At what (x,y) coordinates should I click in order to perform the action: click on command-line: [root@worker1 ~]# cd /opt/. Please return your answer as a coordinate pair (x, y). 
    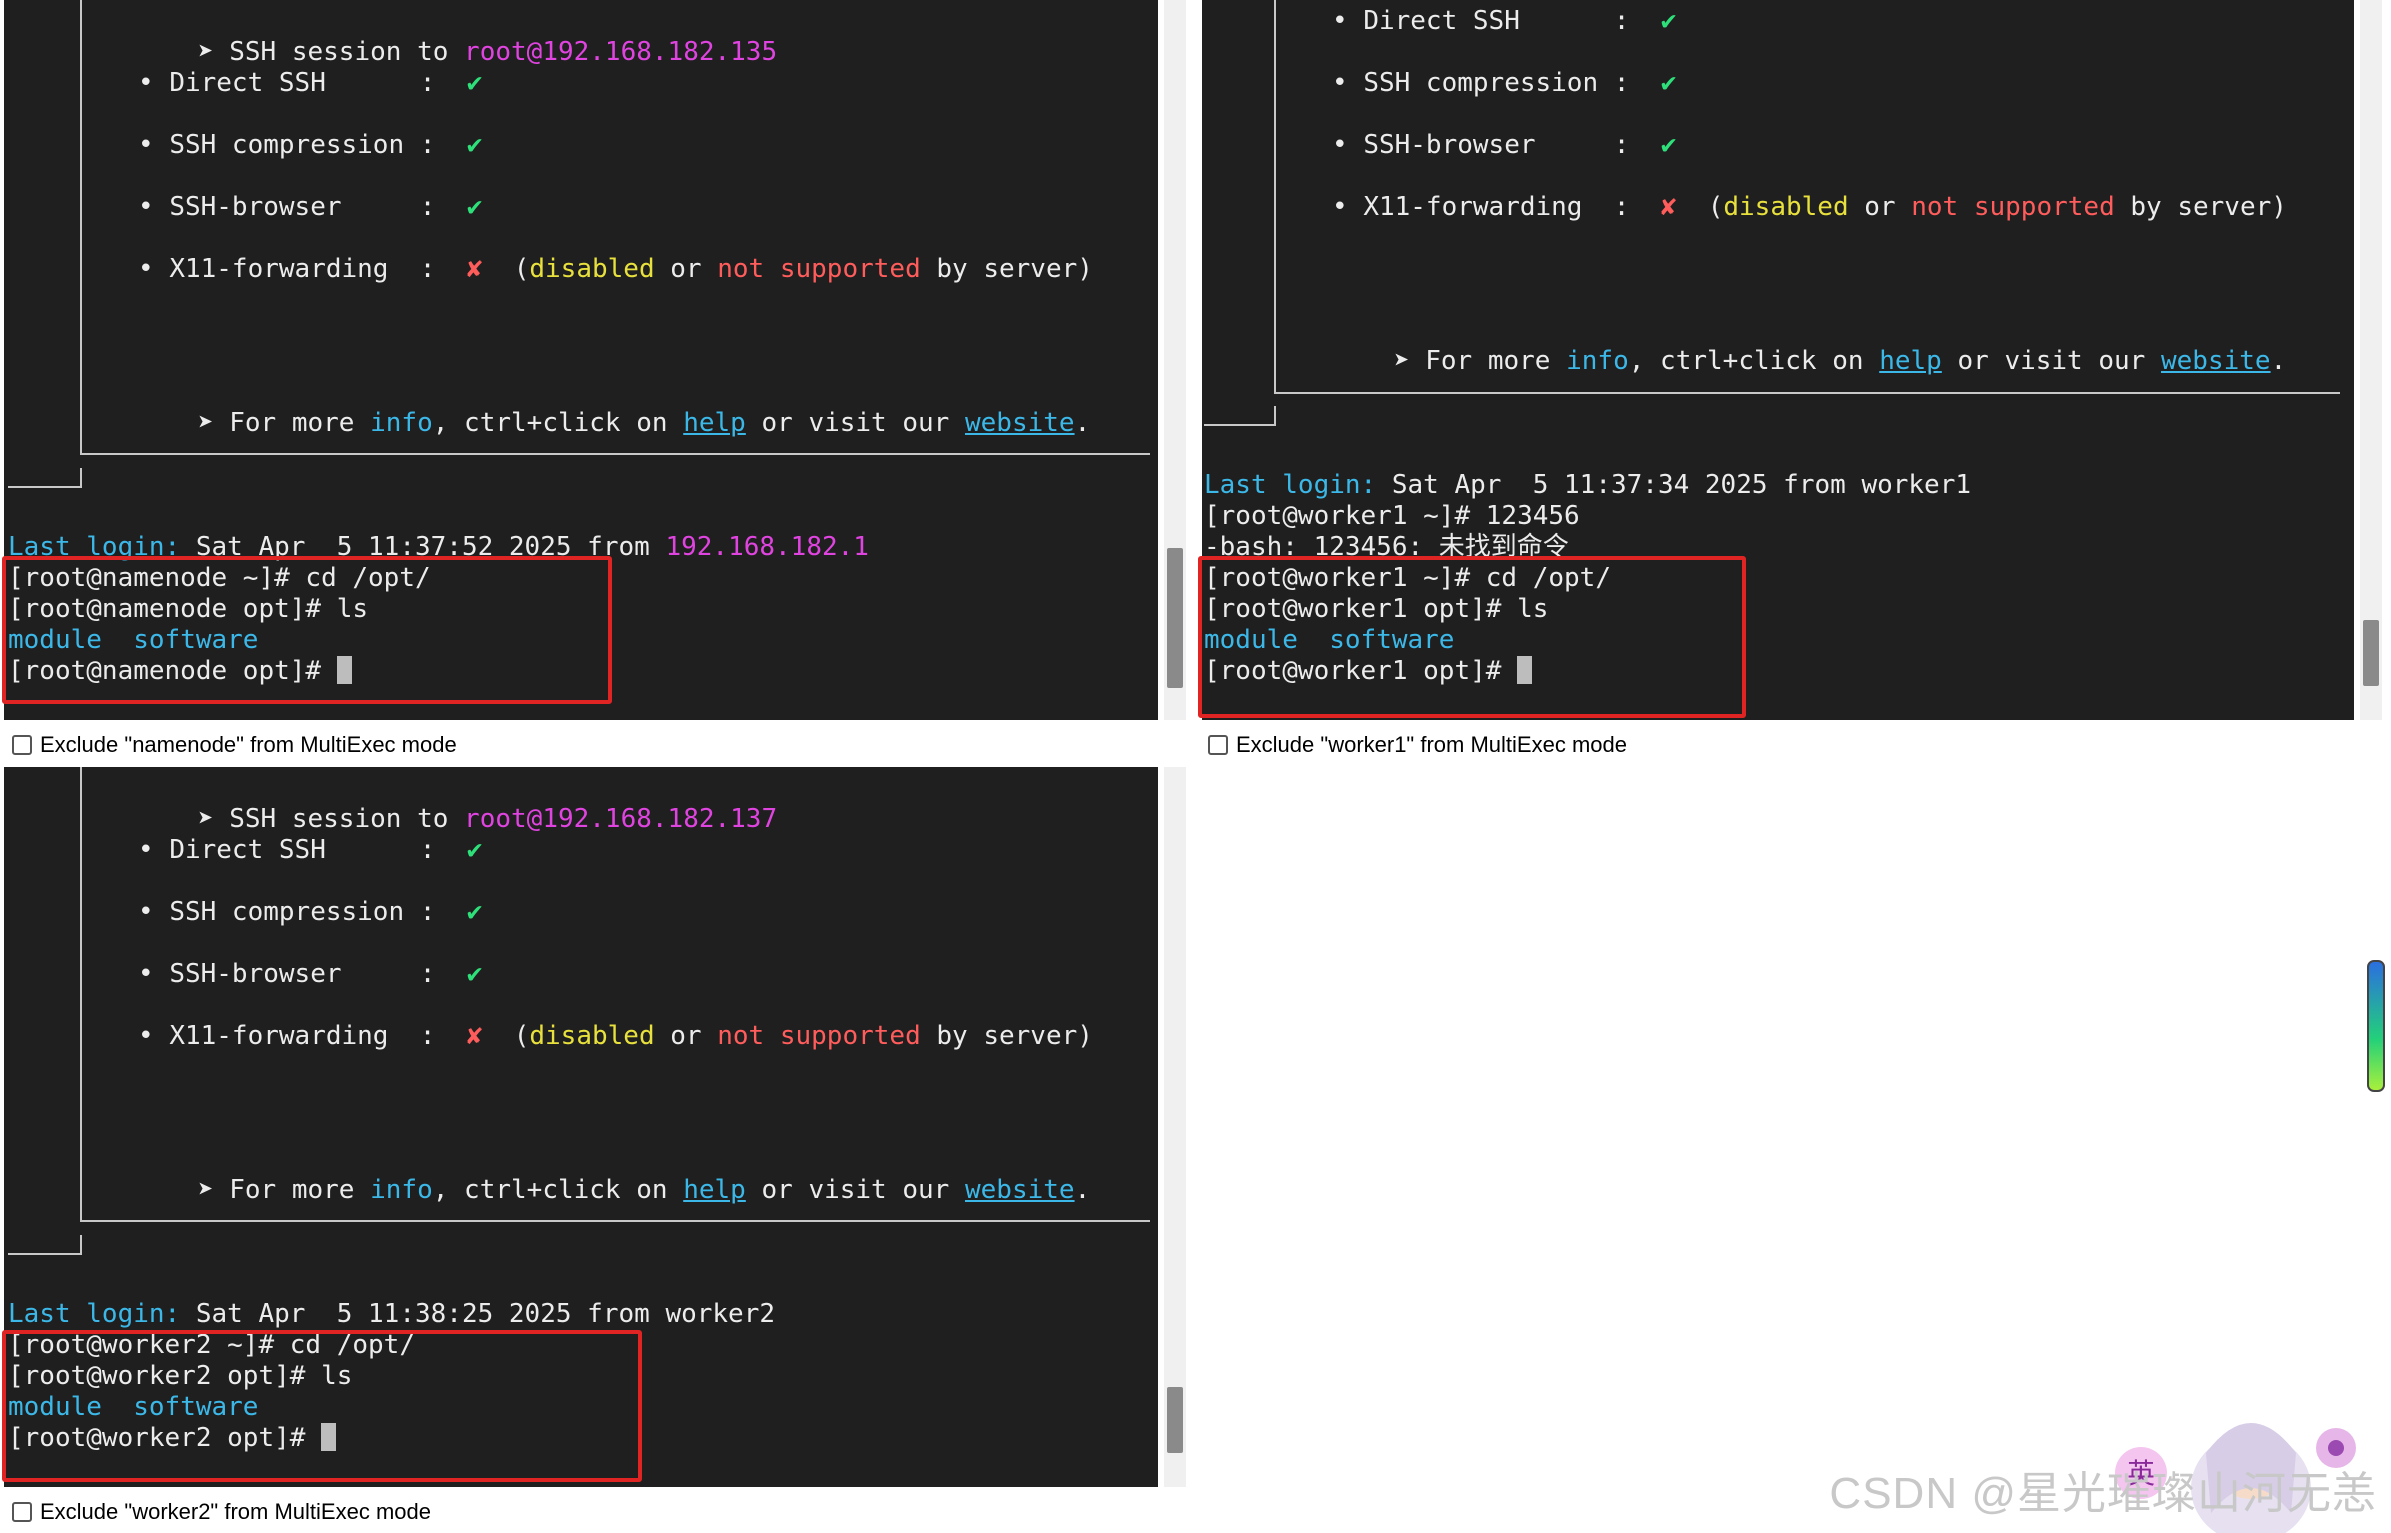
    Looking at the image, I should click on (1407, 578).